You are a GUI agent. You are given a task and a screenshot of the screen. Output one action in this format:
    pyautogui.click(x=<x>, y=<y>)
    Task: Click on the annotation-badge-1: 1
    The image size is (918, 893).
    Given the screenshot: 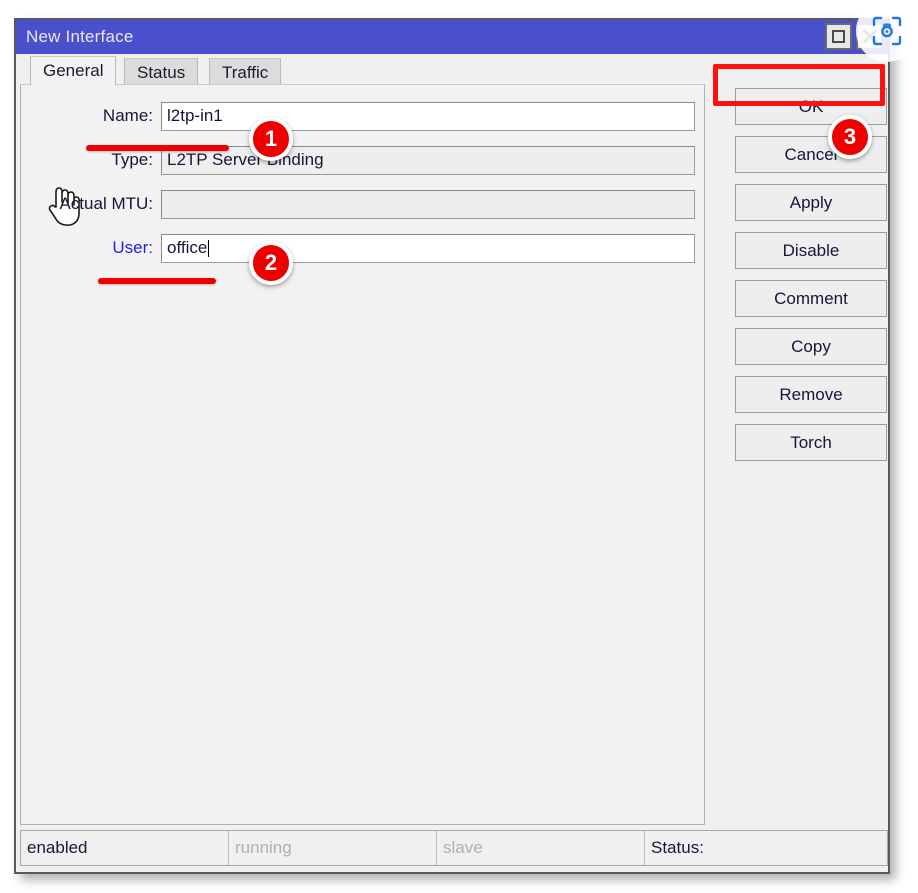 What is the action you would take?
    pyautogui.click(x=271, y=139)
    